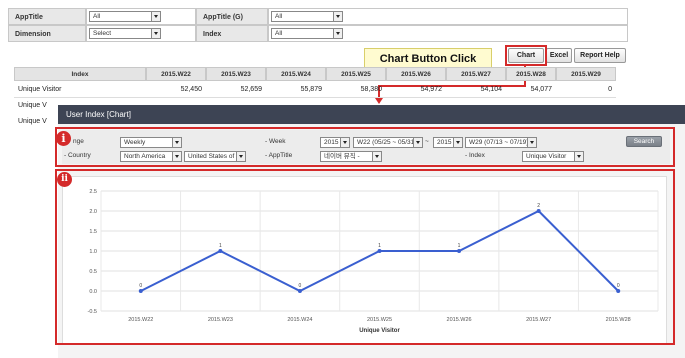  I want to click on table-cell: 54,972, so click(416, 90).